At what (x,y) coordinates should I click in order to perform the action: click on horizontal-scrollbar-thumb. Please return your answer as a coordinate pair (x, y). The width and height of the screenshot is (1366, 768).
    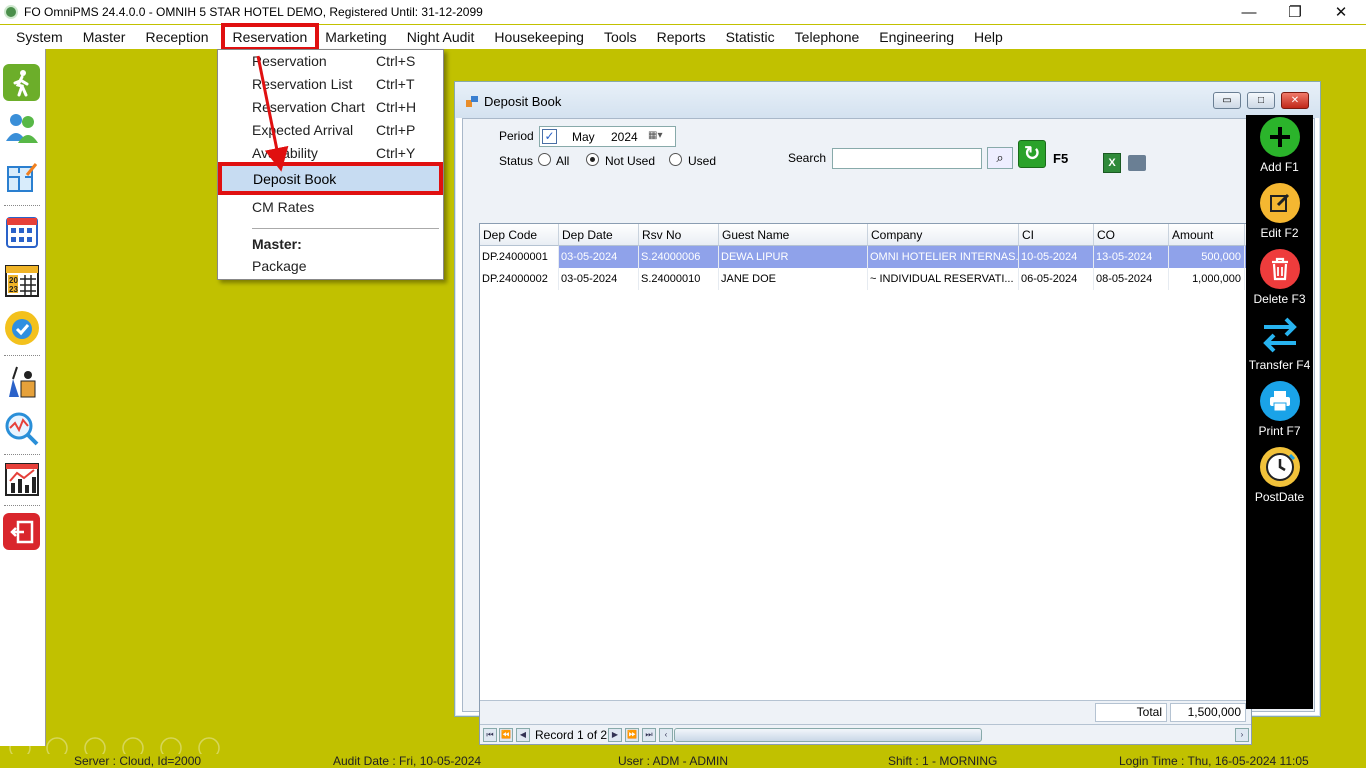
    Looking at the image, I should click on (828, 735).